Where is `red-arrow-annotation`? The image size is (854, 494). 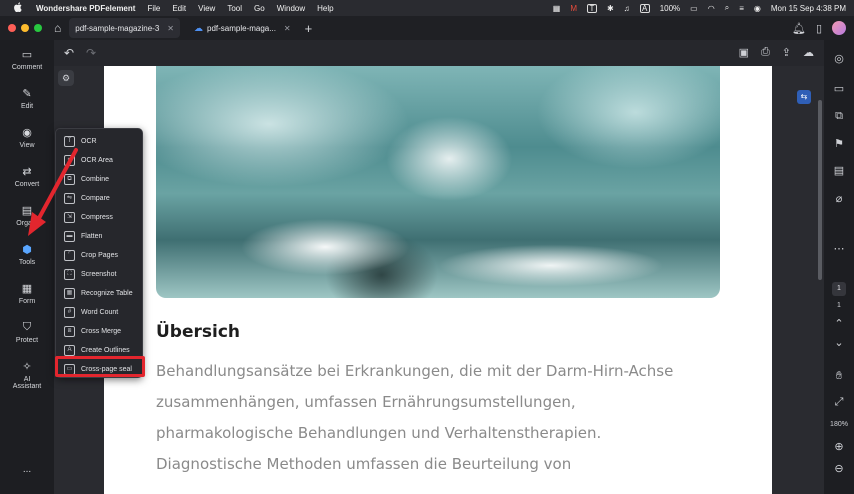
red-arrow-annotation is located at coordinates (53, 192).